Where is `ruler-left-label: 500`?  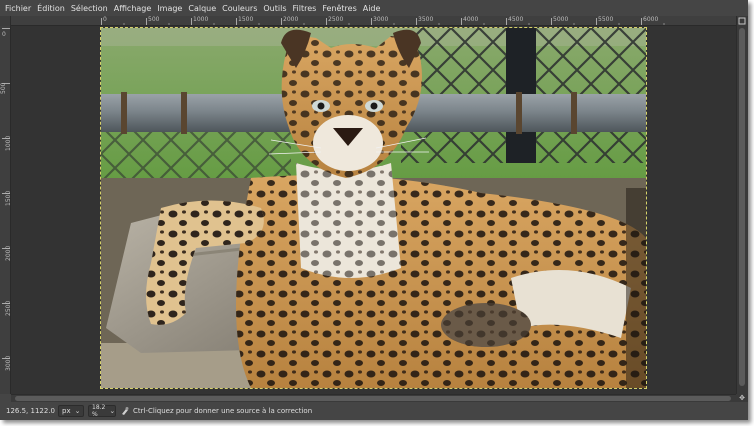 ruler-left-label: 500 is located at coordinates (3, 88).